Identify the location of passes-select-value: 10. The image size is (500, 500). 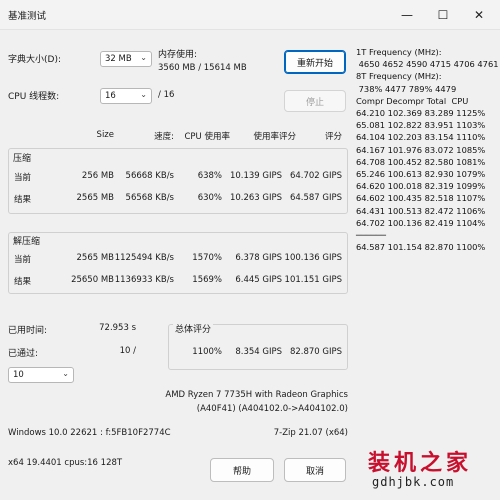
(18, 375).